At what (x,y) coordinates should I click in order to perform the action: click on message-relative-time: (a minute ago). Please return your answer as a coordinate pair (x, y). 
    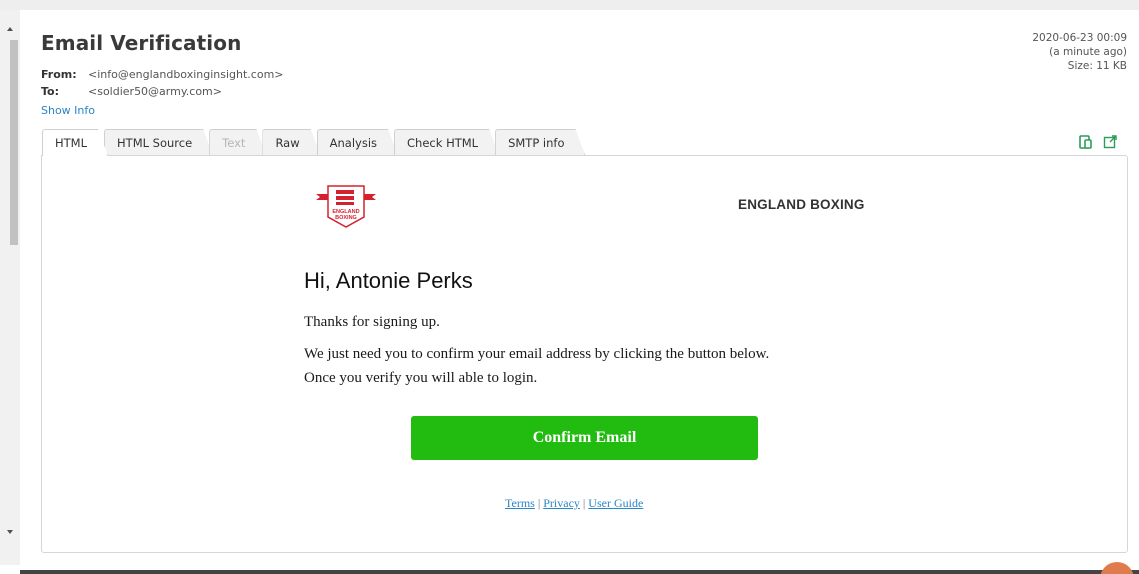
    Looking at the image, I should click on (1088, 52).